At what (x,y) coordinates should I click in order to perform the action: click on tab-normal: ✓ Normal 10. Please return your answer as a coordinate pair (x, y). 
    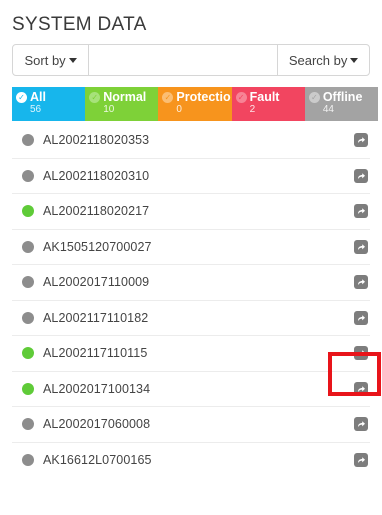
    Looking at the image, I should click on (122, 104).